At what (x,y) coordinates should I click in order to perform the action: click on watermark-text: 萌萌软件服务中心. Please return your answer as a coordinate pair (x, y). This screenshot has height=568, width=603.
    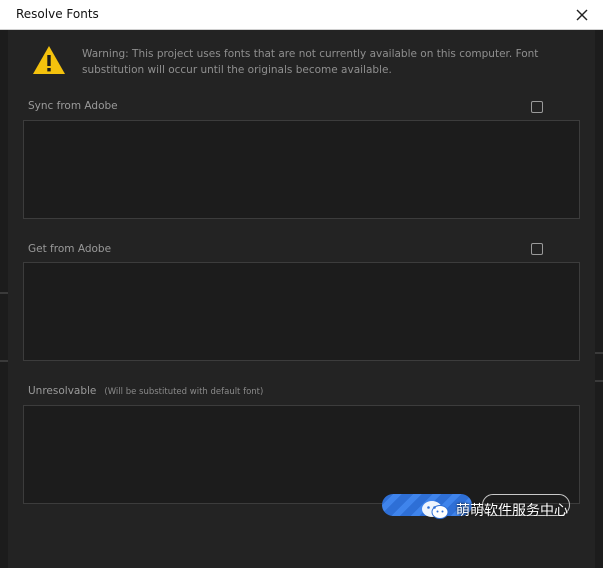
    Looking at the image, I should click on (512, 511).